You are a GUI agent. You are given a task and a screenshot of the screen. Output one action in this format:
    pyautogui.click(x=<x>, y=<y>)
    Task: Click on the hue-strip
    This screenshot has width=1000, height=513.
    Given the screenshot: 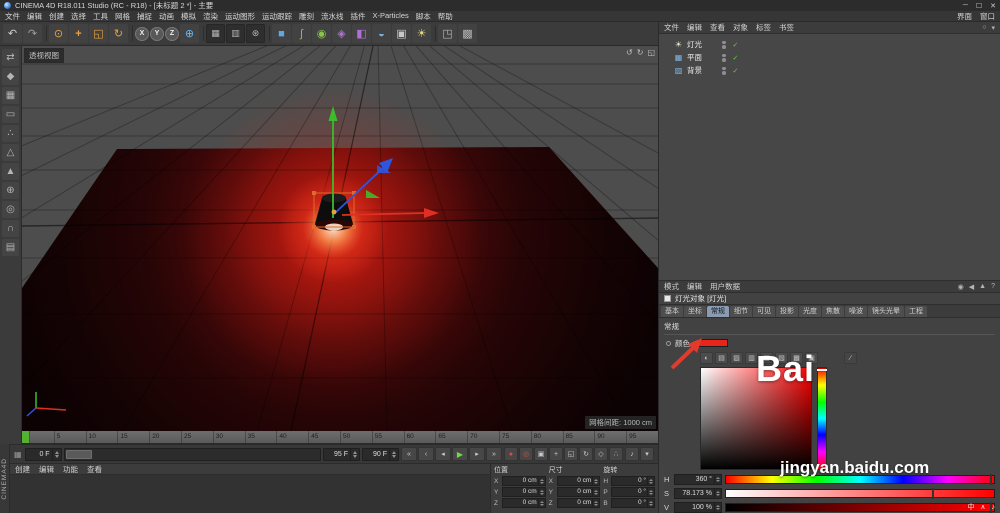 What is the action you would take?
    pyautogui.click(x=822, y=418)
    